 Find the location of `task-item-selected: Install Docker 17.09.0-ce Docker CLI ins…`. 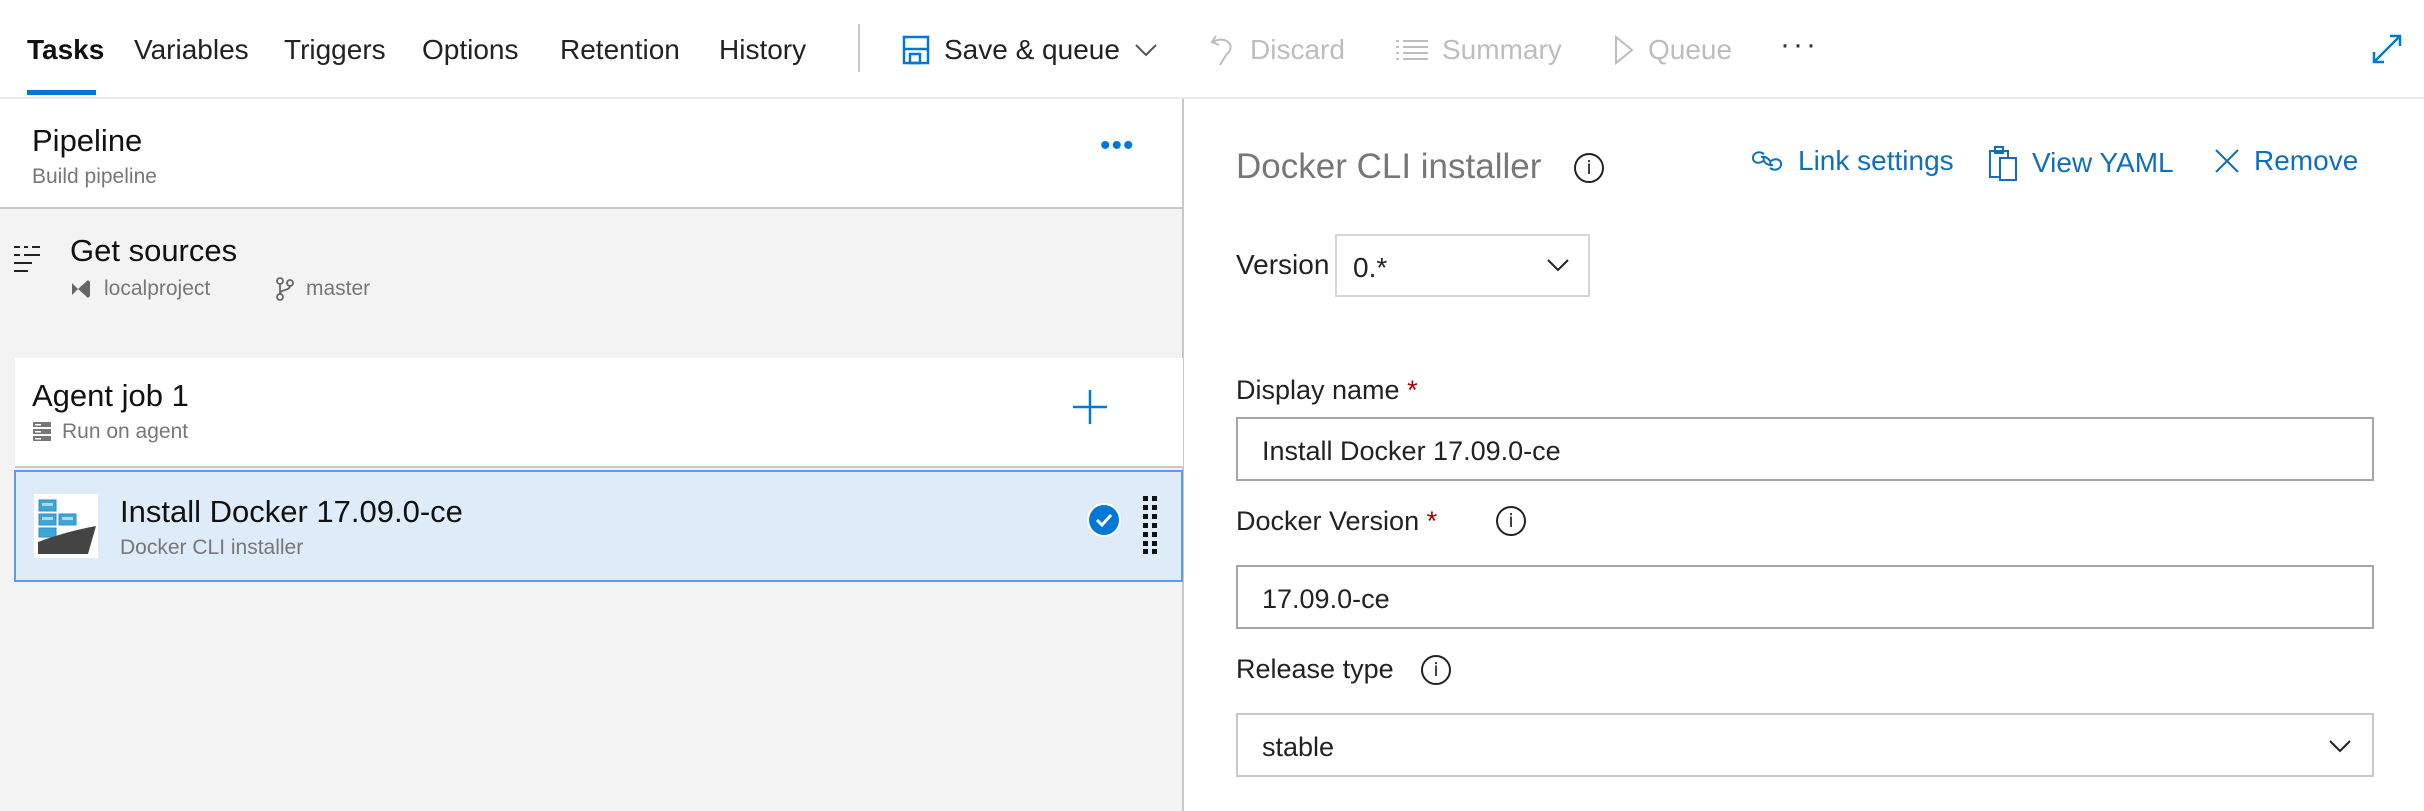

task-item-selected: Install Docker 17.09.0-ce Docker CLI ins… is located at coordinates (598, 526).